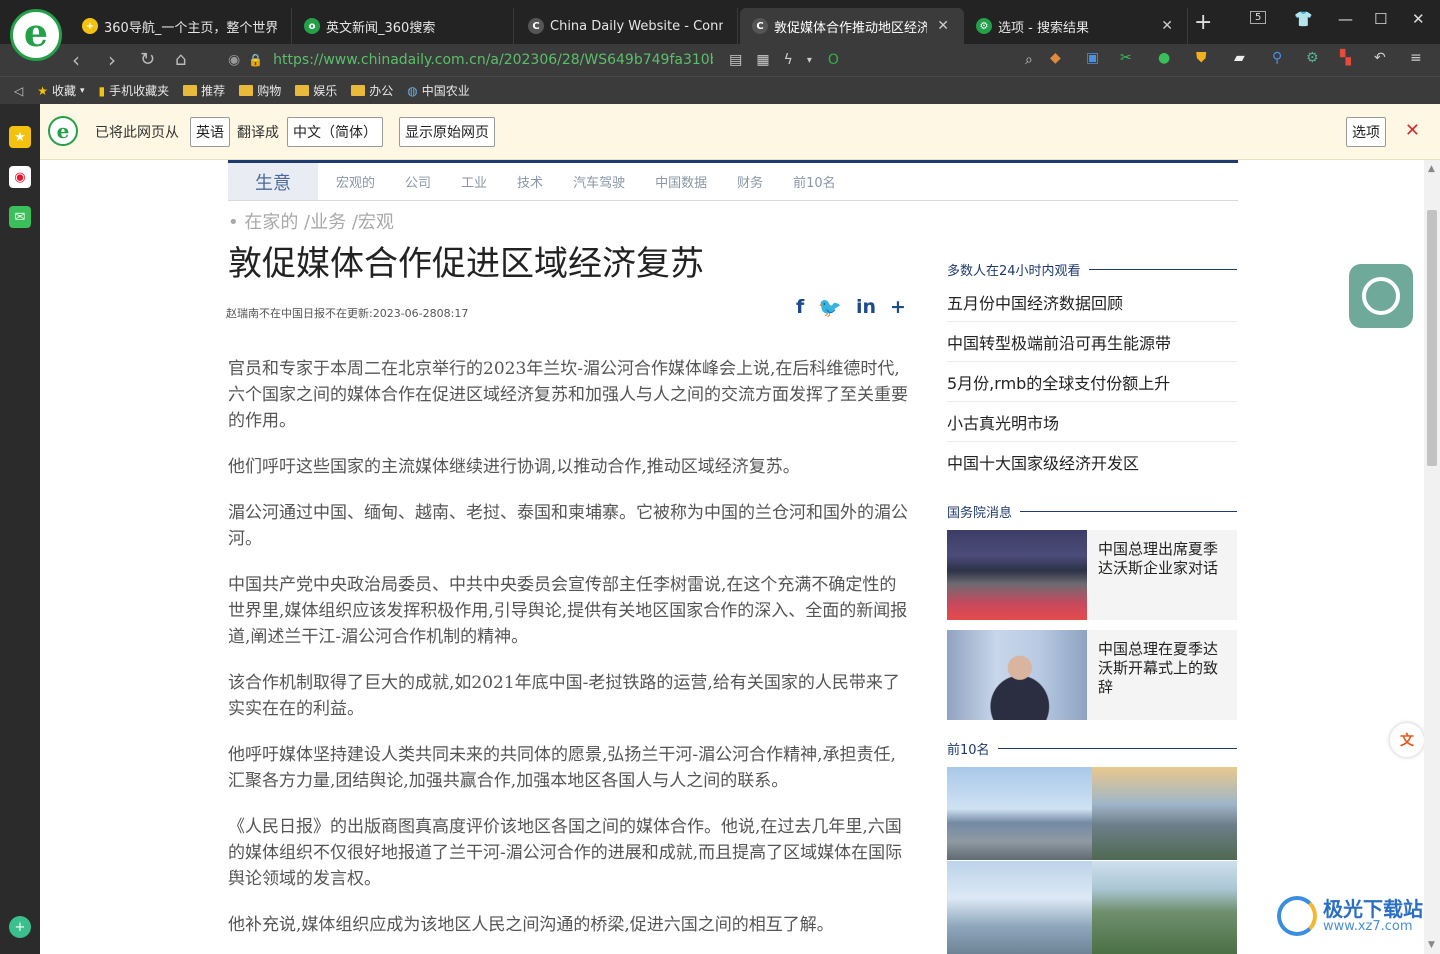 The image size is (1440, 954). Describe the element at coordinates (750, 181) in the screenshot. I see `nav-item-finance: 财务` at that location.